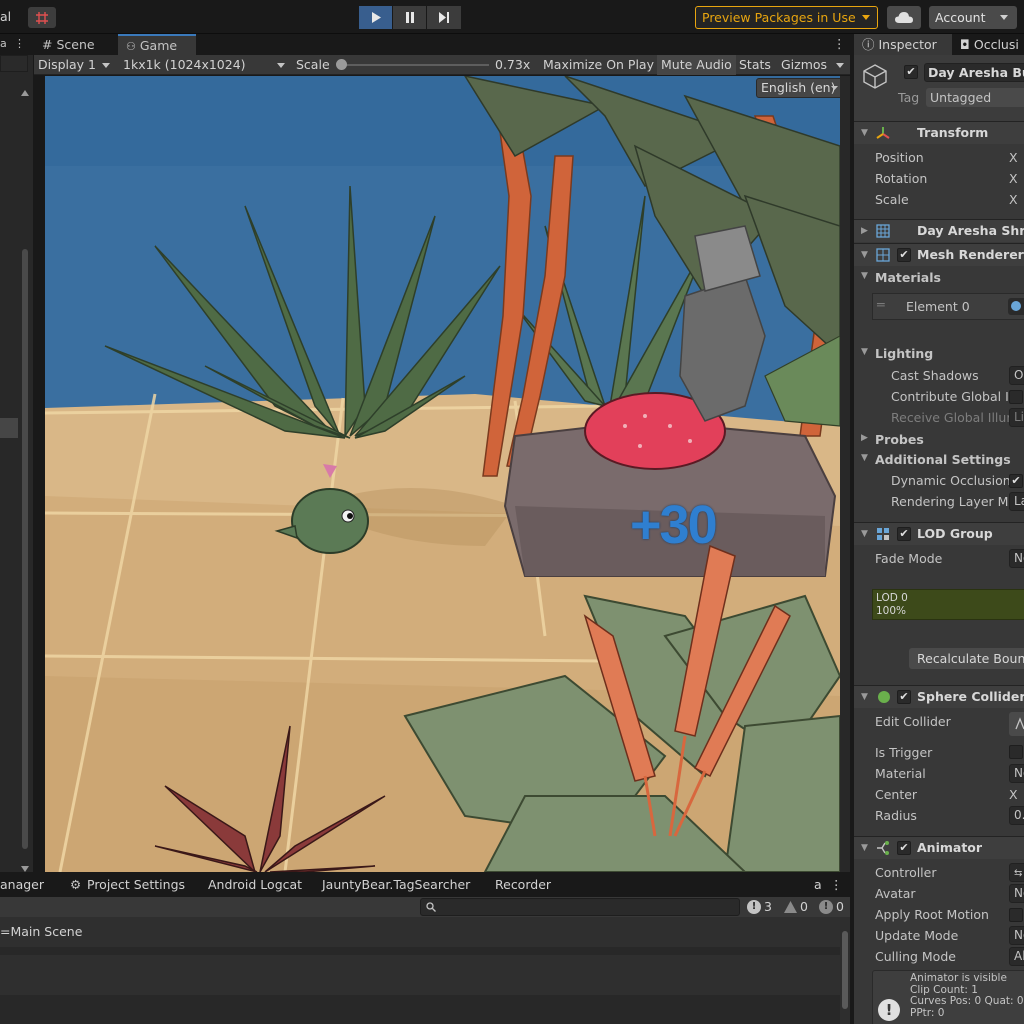  What do you see at coordinates (840, 906) in the screenshot?
I see `error-count: 0` at bounding box center [840, 906].